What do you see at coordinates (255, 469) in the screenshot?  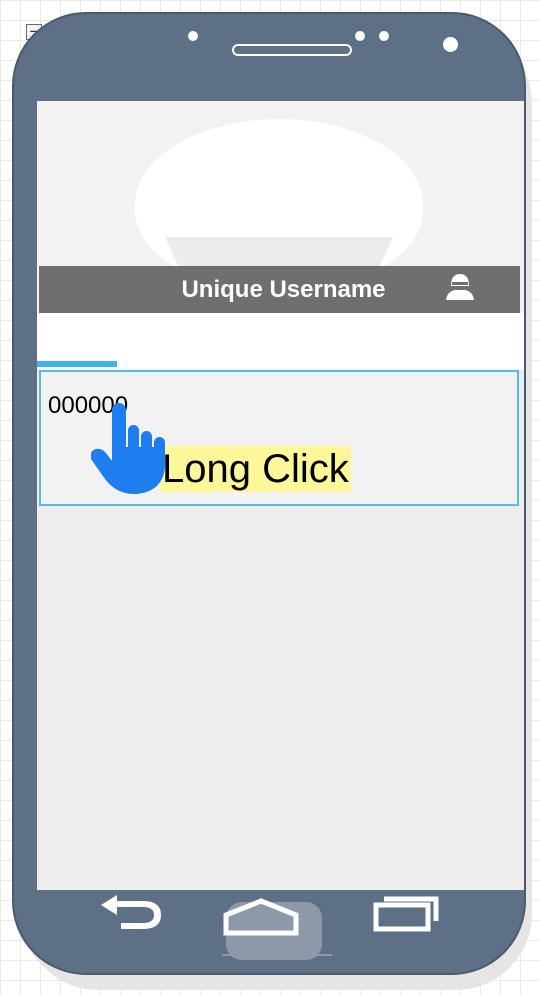 I see `long-click-label: Long Click` at bounding box center [255, 469].